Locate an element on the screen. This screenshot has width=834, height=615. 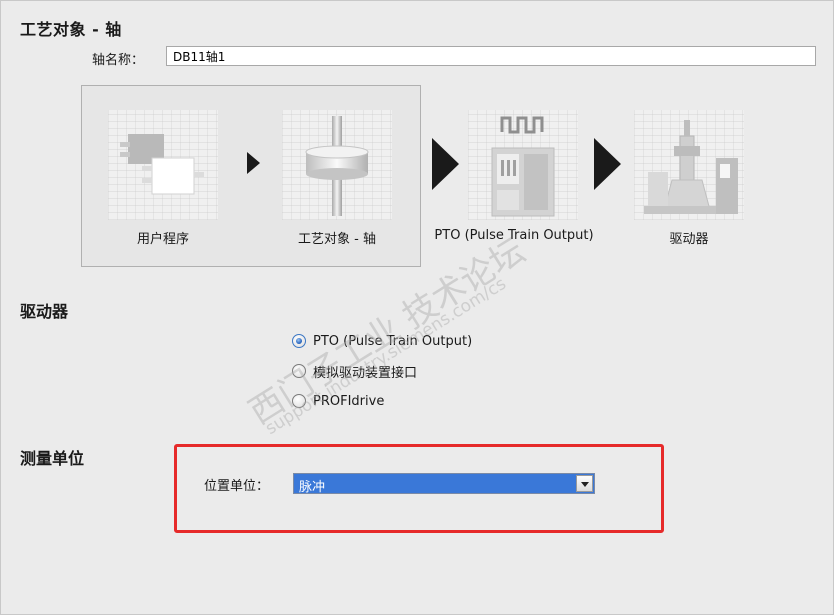
pto-pulse-icon is located at coordinates (523, 166).